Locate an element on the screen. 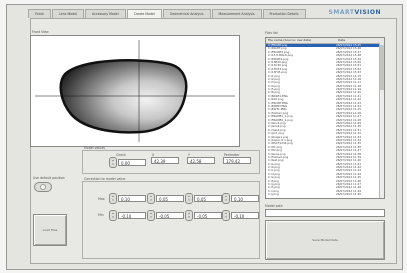 The width and height of the screenshot is (407, 273). tab-production-details: Production Details is located at coordinates (284, 13).